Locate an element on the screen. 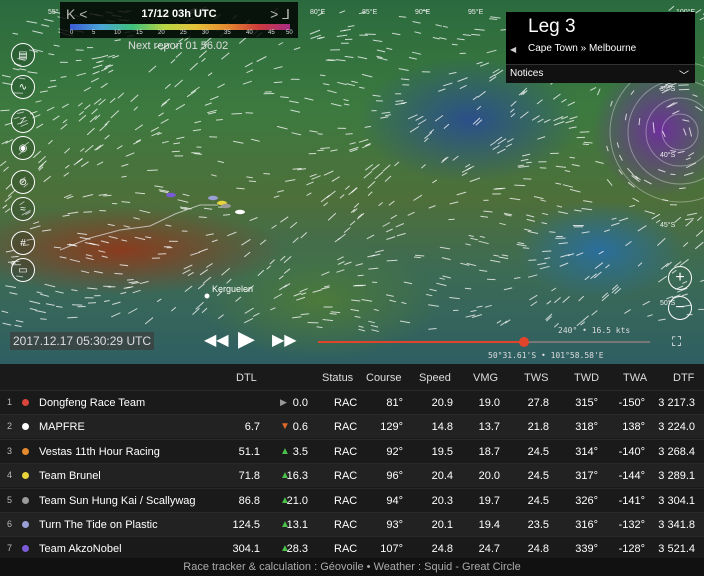 The width and height of the screenshot is (704, 576). header-status: Status is located at coordinates (337, 378).